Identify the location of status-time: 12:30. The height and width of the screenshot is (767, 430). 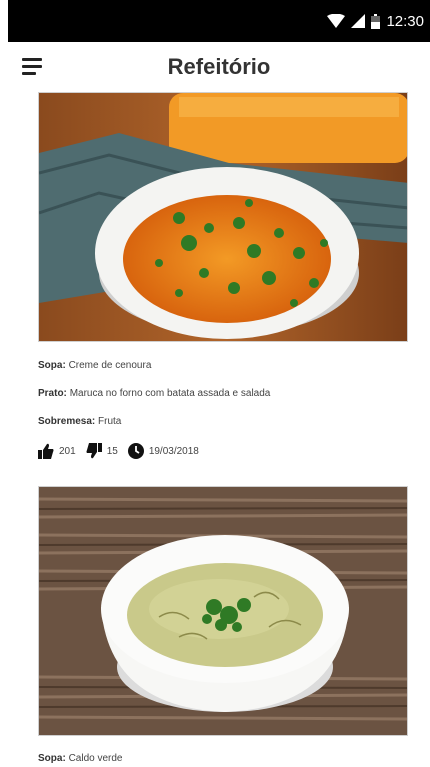
(405, 21).